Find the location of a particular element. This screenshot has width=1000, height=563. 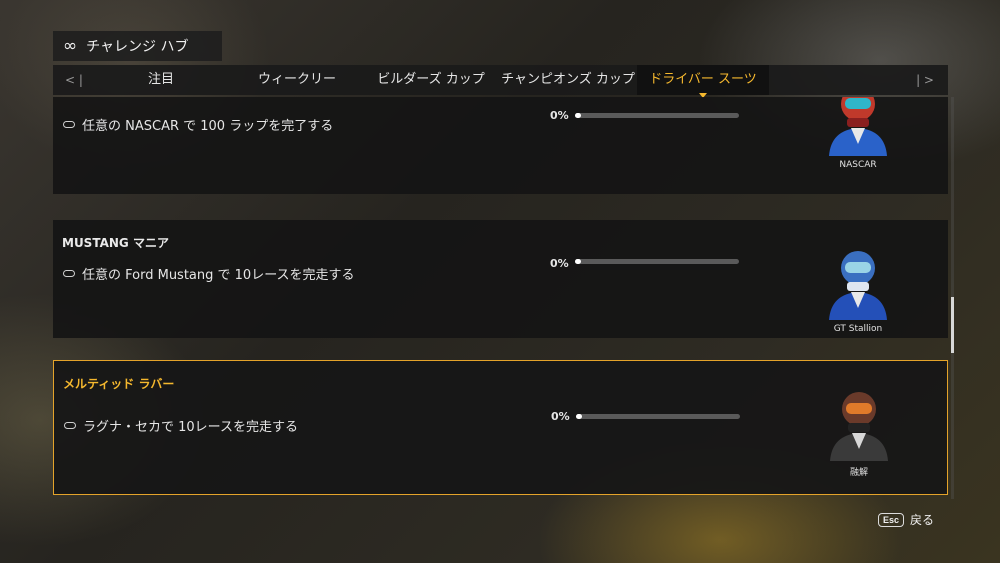

tab-next-arrow-icon: | > is located at coordinates (925, 80).